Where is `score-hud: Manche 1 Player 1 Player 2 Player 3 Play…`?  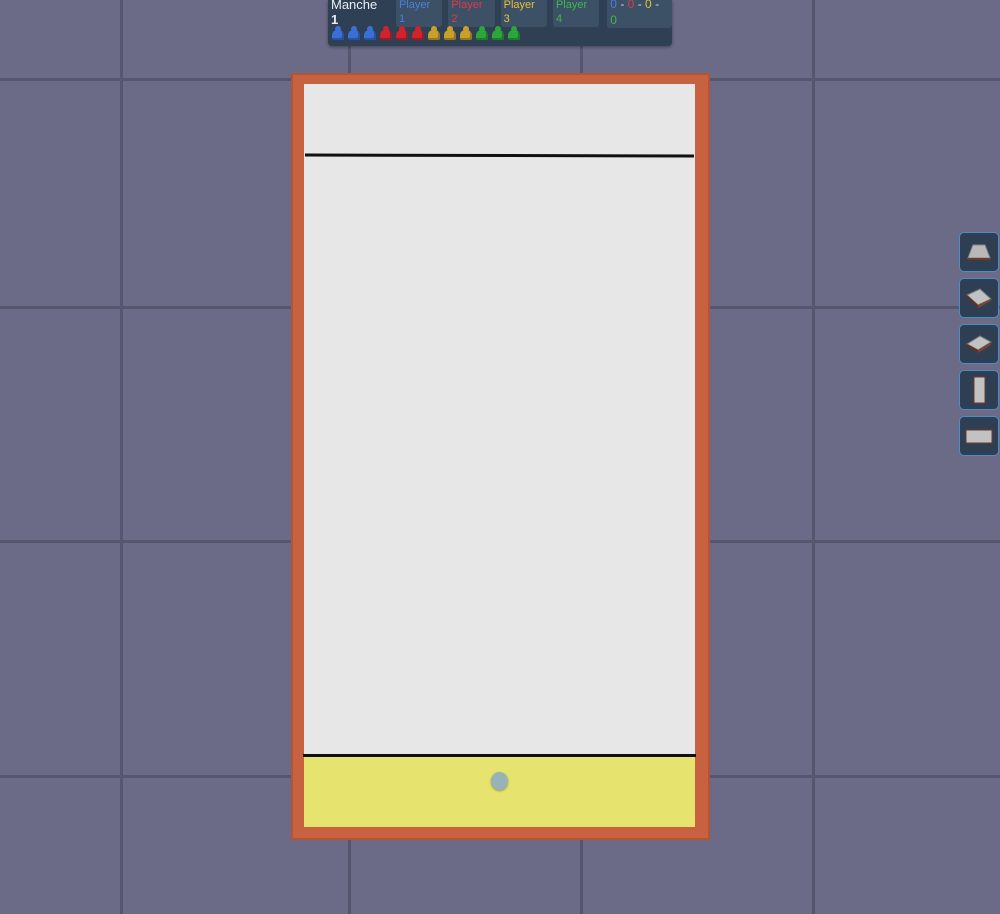 score-hud: Manche 1 Player 1 Player 2 Player 3 Play… is located at coordinates (500, 23).